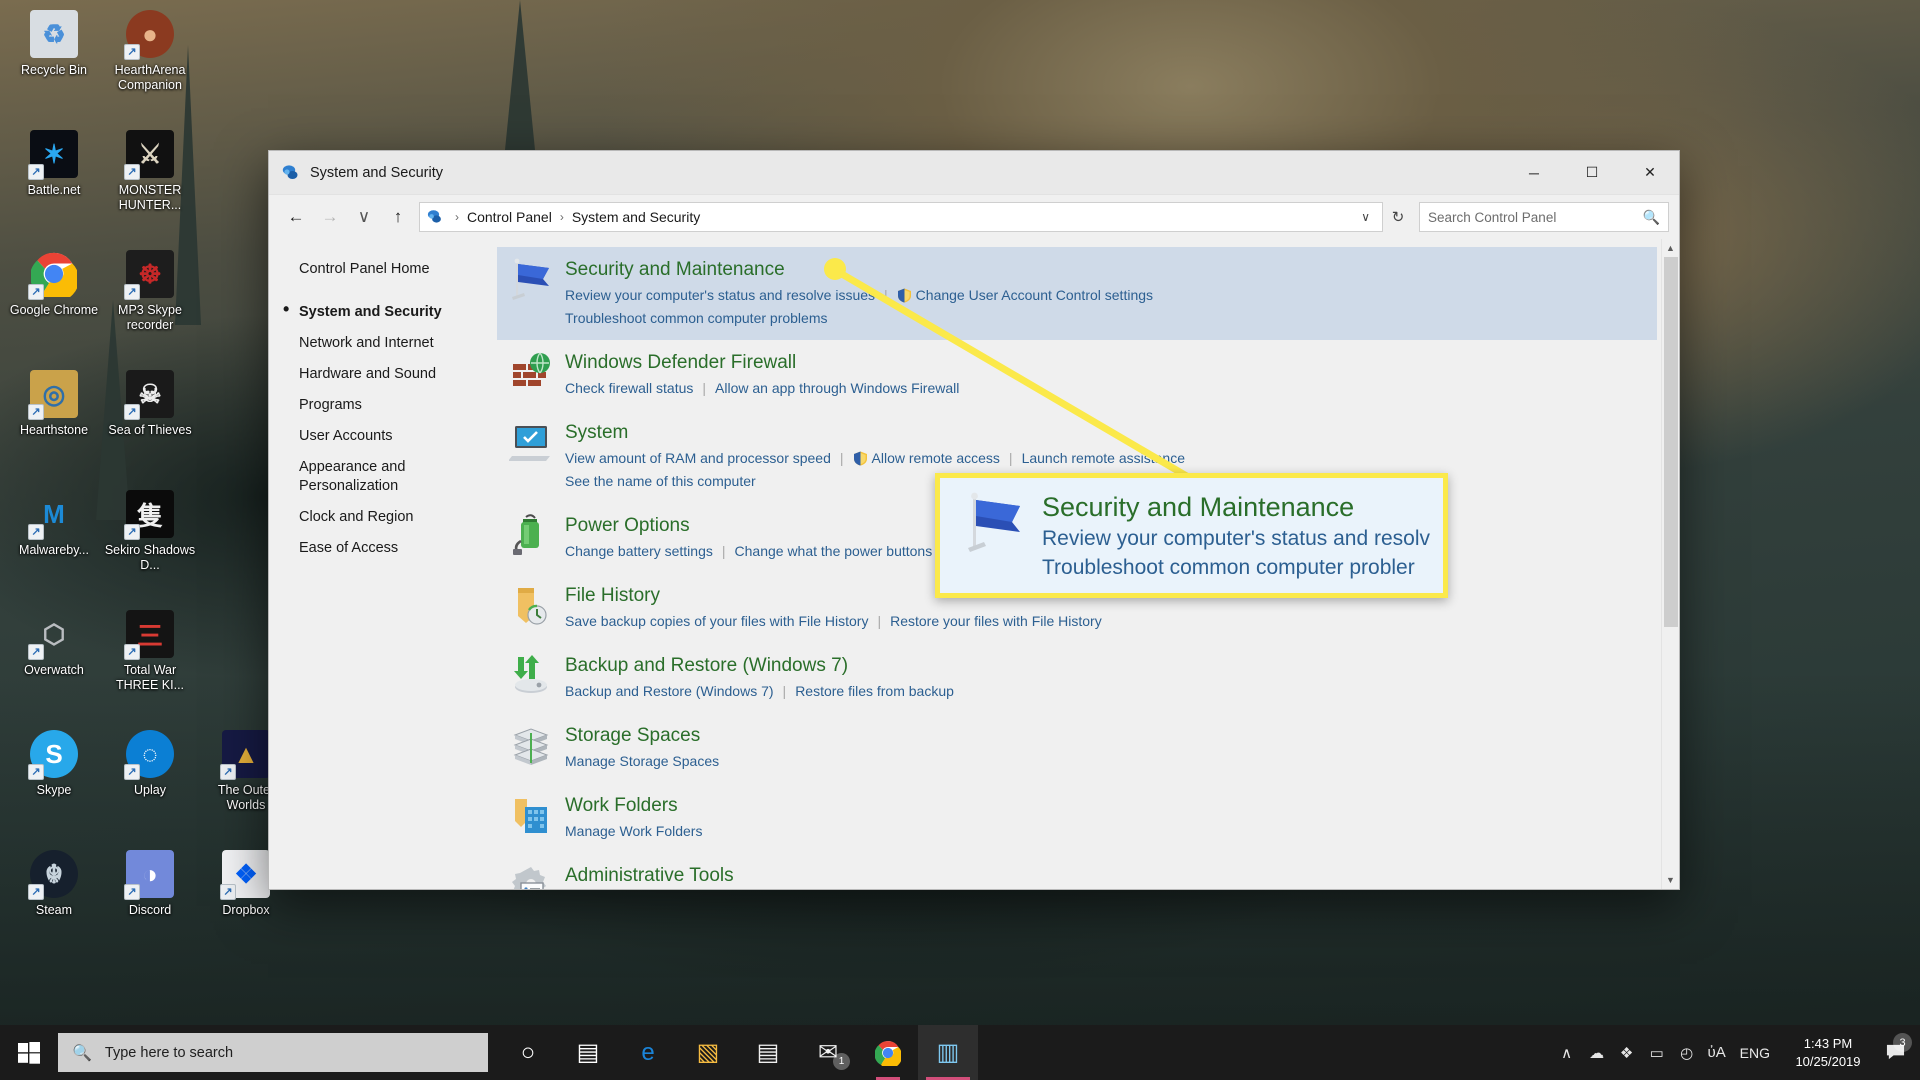  Describe the element at coordinates (1398, 217) in the screenshot. I see `refresh-button: ↻` at that location.